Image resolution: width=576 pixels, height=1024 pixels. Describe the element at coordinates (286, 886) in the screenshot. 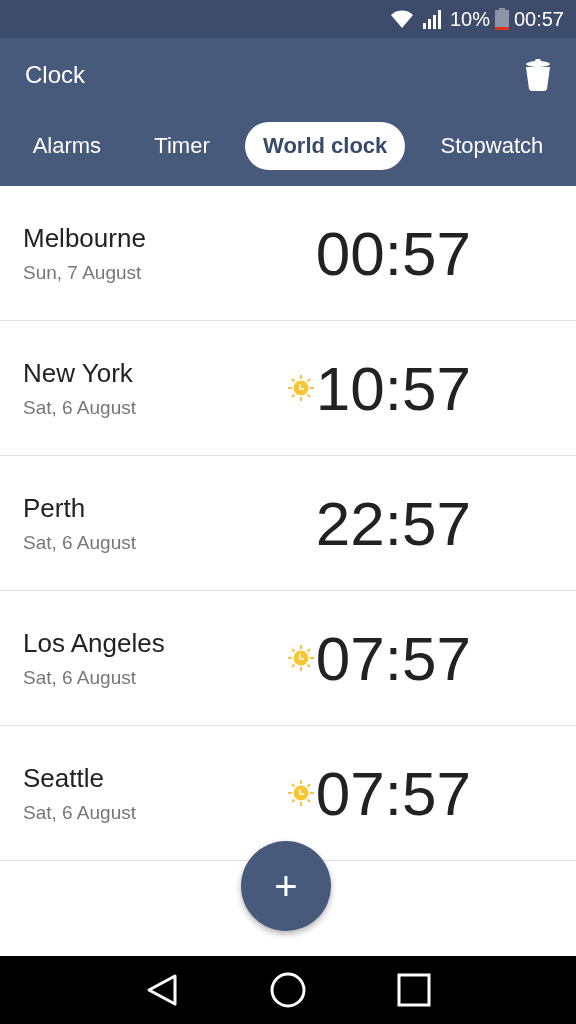

I see `add-button: +` at that location.